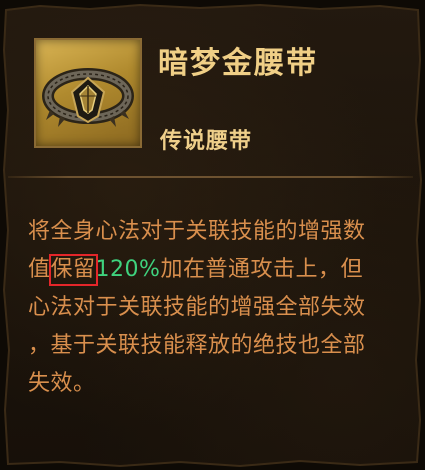 Image resolution: width=425 pixels, height=470 pixels. What do you see at coordinates (88, 97) in the screenshot?
I see `gold-belt-icon` at bounding box center [88, 97].